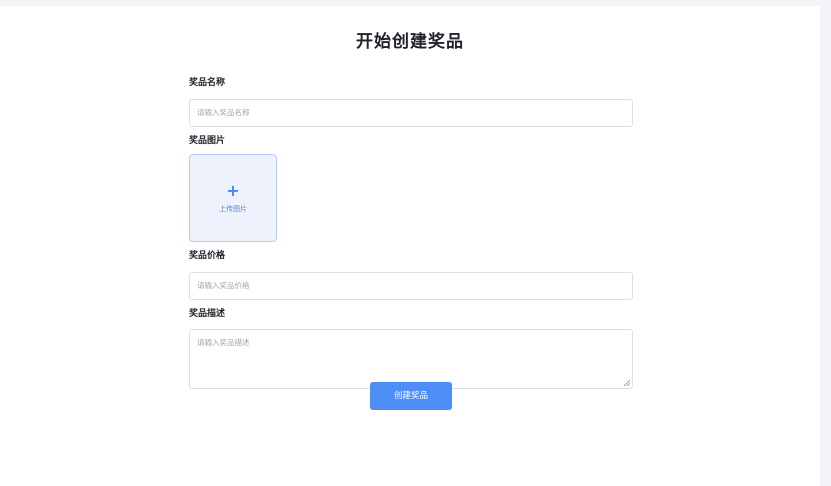 The width and height of the screenshot is (831, 486). I want to click on prize-name-label: 奖品名称, so click(207, 83).